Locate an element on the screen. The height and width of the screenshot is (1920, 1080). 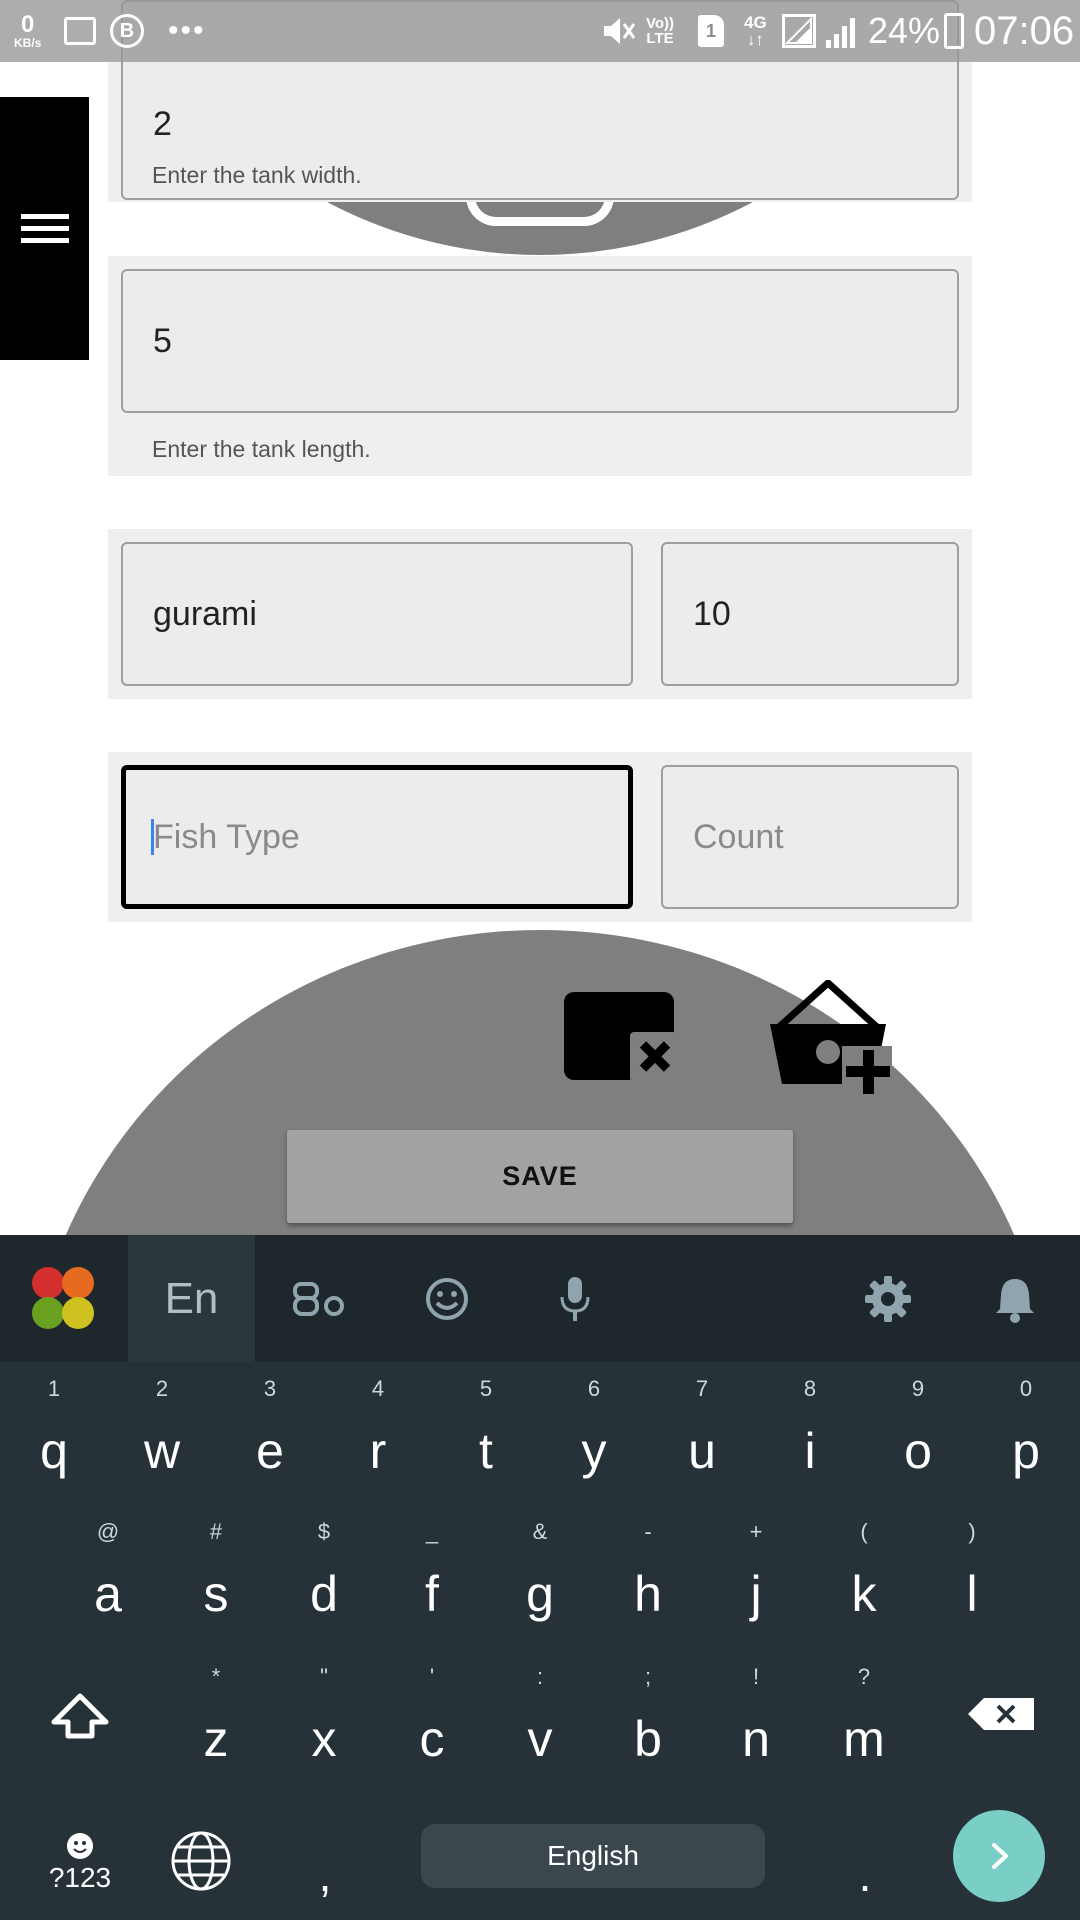
key-w: 2w is located at coordinates (162, 1432).